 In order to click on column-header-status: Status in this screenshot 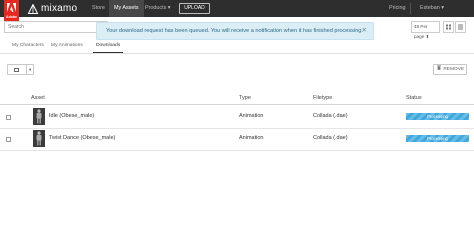, I will do `click(414, 98)`.